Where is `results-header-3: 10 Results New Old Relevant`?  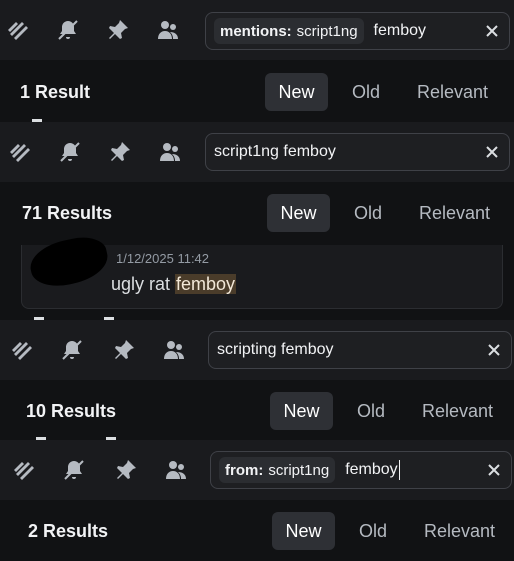 results-header-3: 10 Results New Old Relevant is located at coordinates (257, 411).